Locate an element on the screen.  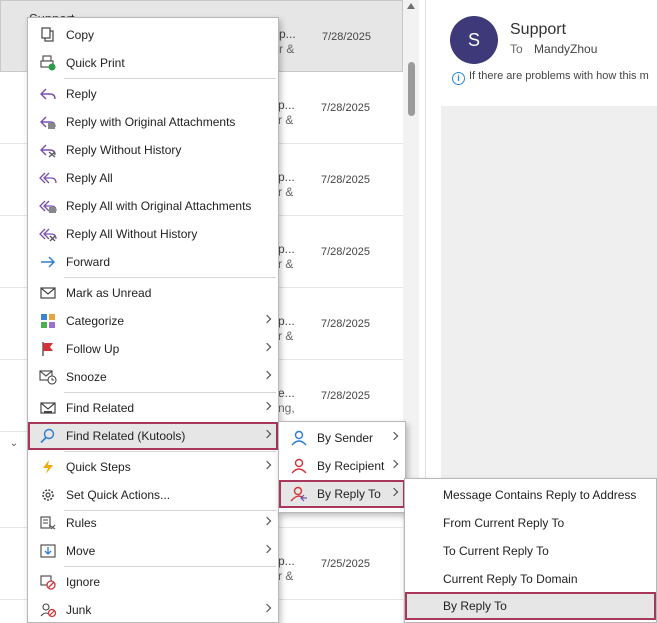
menu-item-reply-all: Reply All is located at coordinates (153, 178).